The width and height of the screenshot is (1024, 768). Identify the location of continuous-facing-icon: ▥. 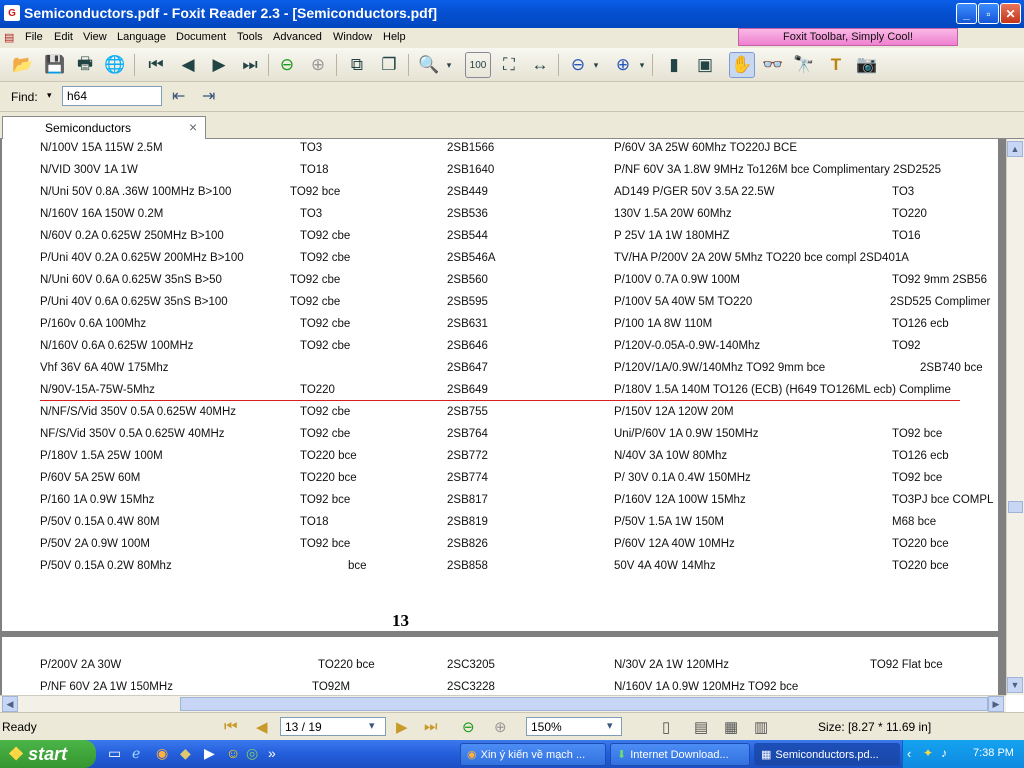
(761, 727).